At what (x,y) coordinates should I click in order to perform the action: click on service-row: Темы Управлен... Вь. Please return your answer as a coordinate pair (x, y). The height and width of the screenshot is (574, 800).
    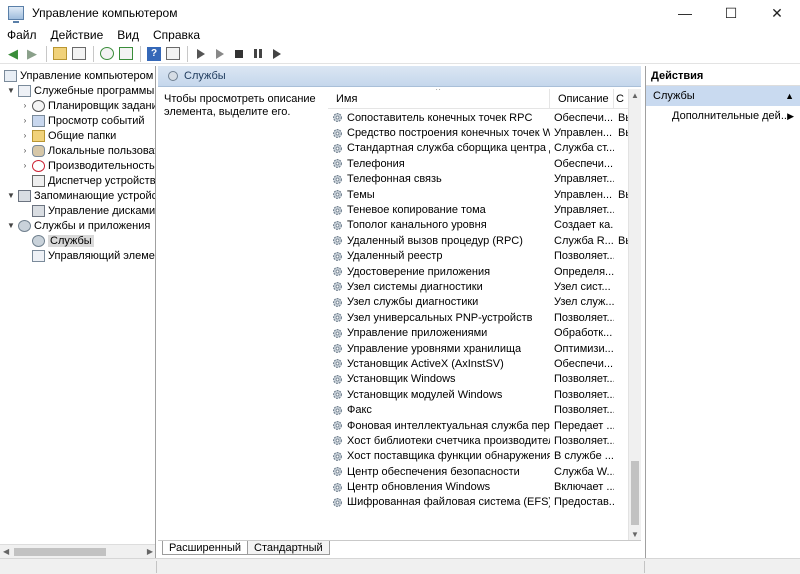
    Looking at the image, I should click on (478, 194).